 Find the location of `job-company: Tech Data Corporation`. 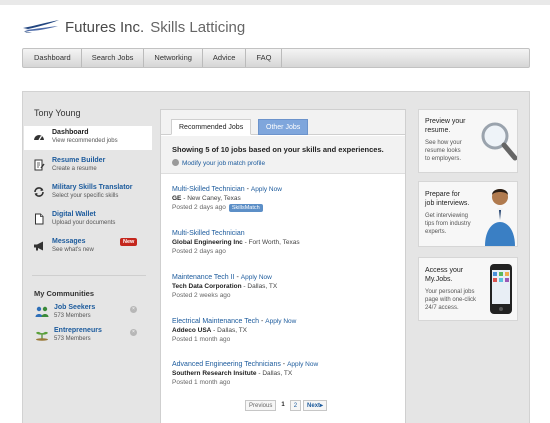

job-company: Tech Data Corporation is located at coordinates (207, 286).